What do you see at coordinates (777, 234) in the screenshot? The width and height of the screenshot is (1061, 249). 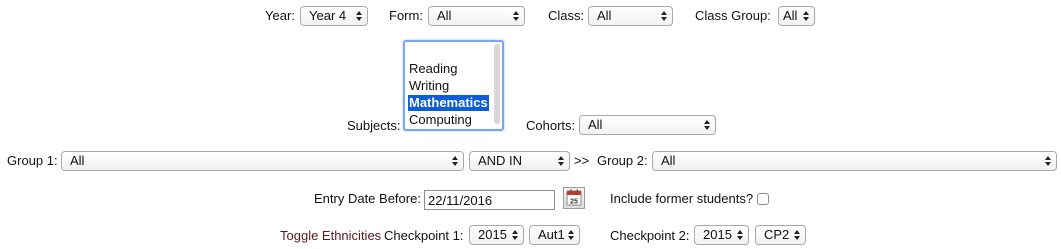 I see `checkpoint2-term-value: CP2` at bounding box center [777, 234].